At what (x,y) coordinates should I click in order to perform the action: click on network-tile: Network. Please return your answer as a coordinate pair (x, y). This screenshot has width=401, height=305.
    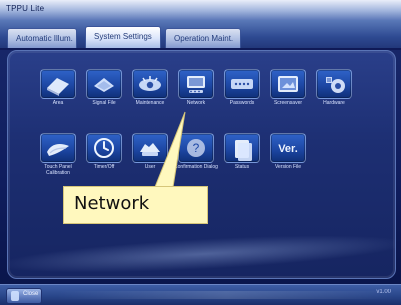
    Looking at the image, I should click on (196, 87).